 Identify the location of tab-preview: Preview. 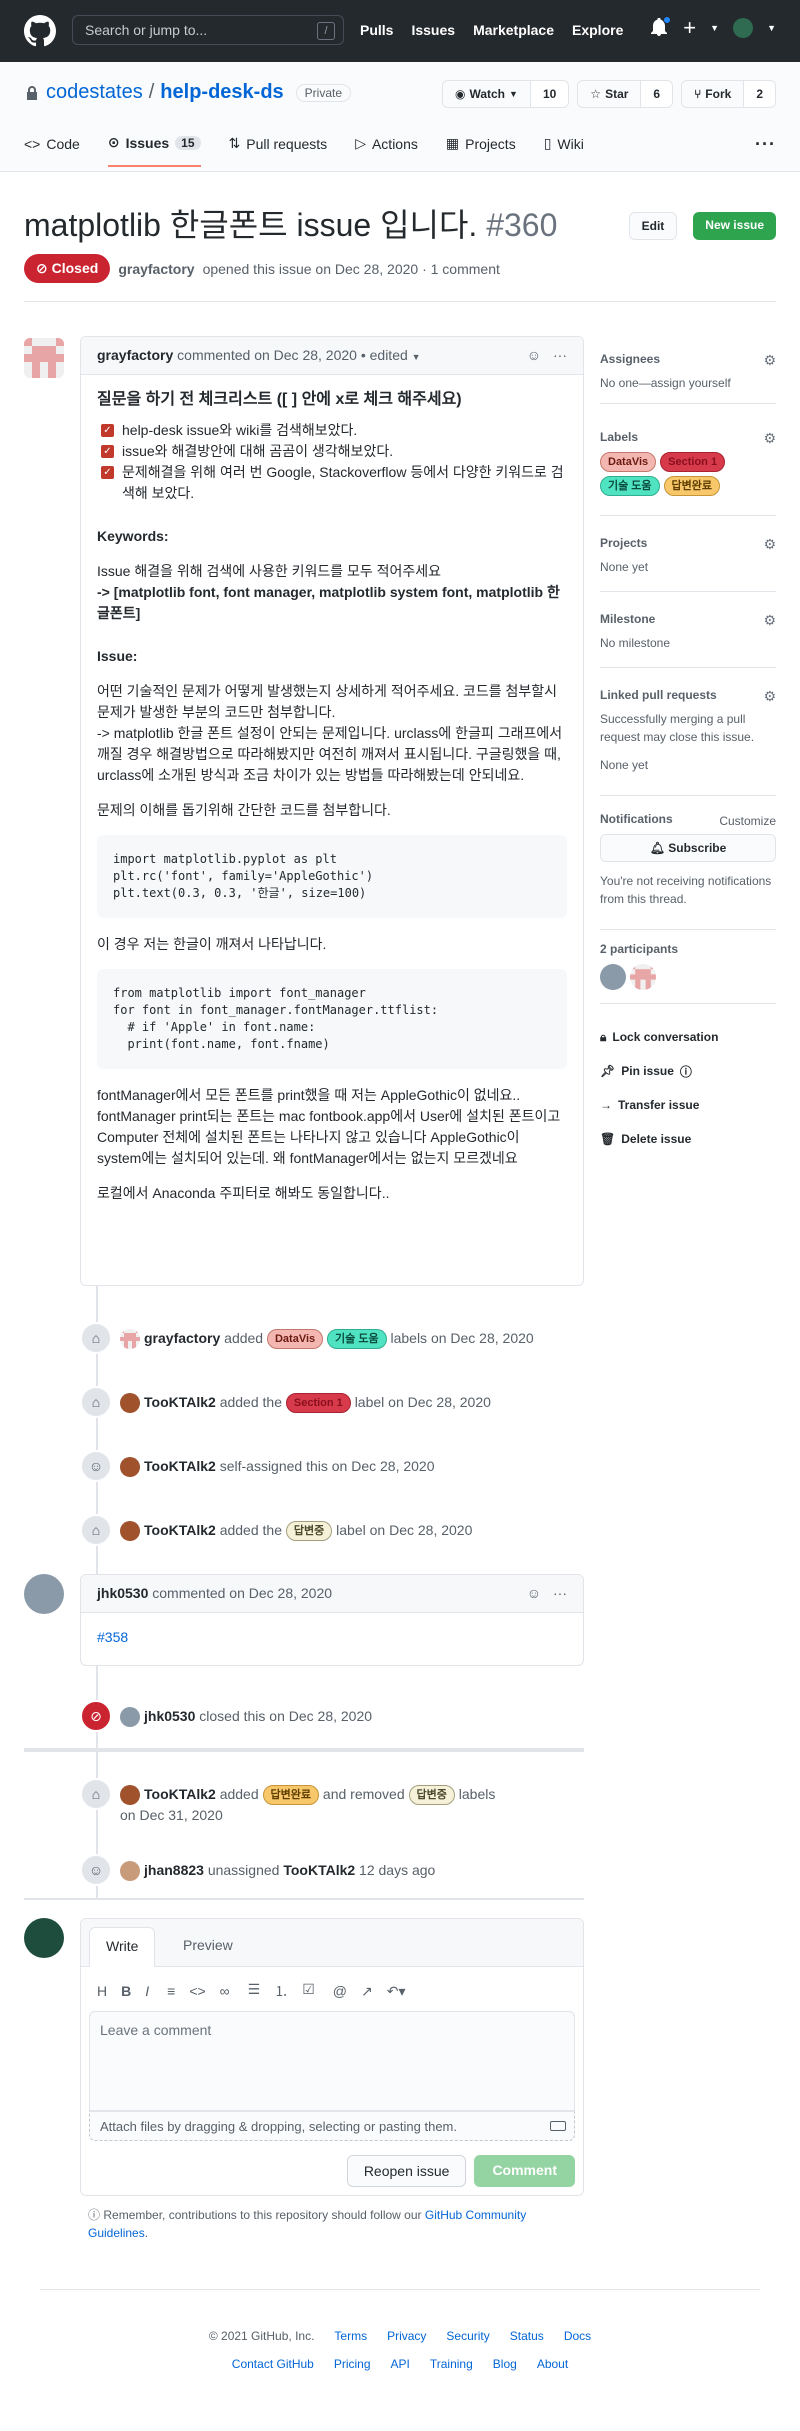
(208, 1947).